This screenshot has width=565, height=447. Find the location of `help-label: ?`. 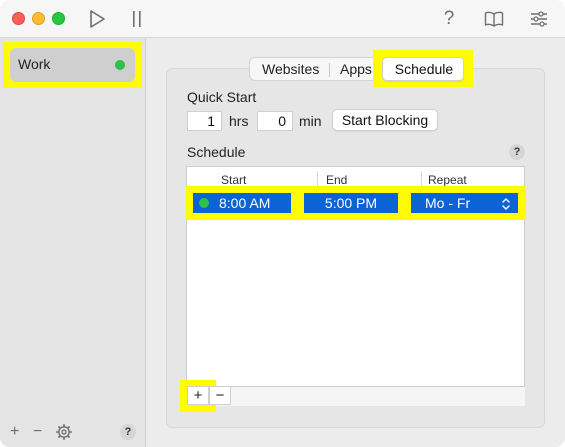

help-label: ? is located at coordinates (449, 18).